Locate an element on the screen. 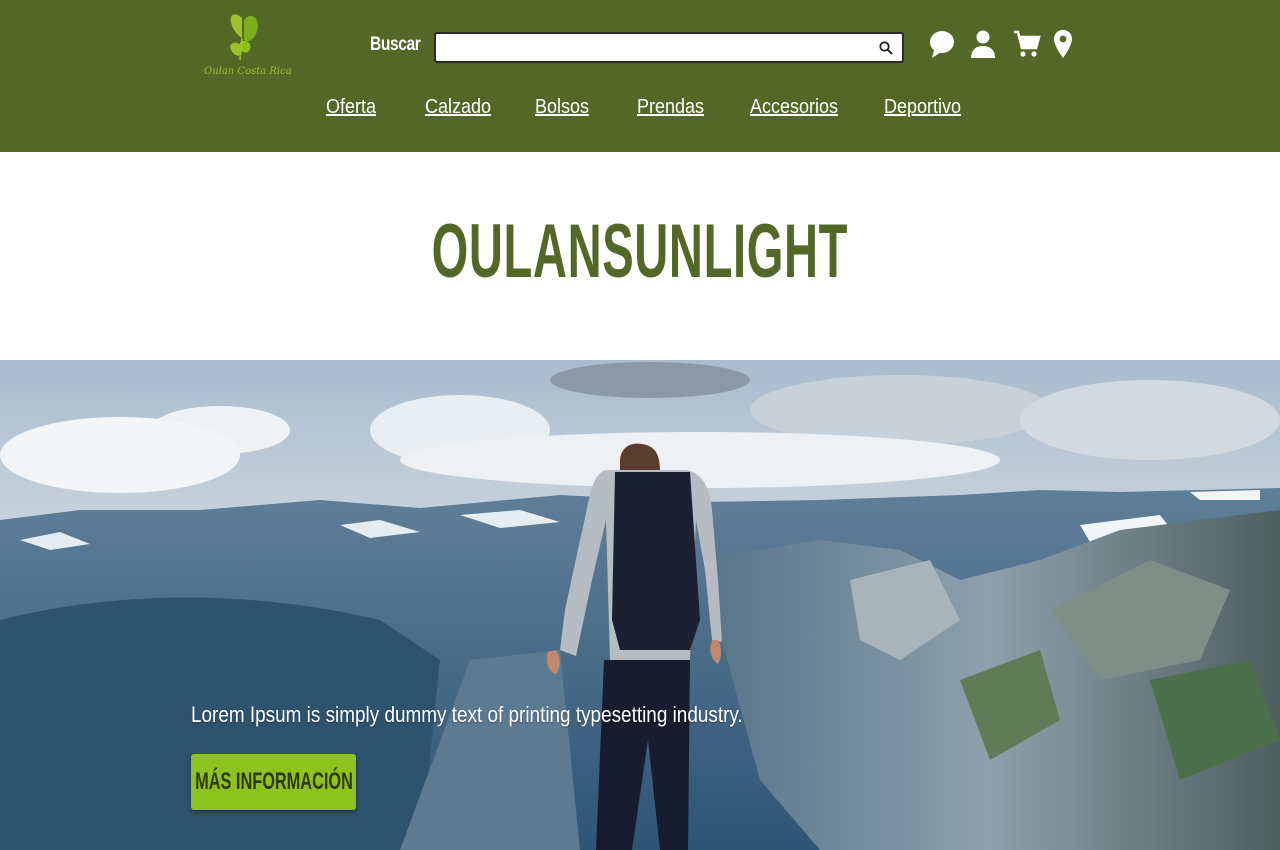 The width and height of the screenshot is (1280, 850). nav-item-prendas: Prendas is located at coordinates (670, 107).